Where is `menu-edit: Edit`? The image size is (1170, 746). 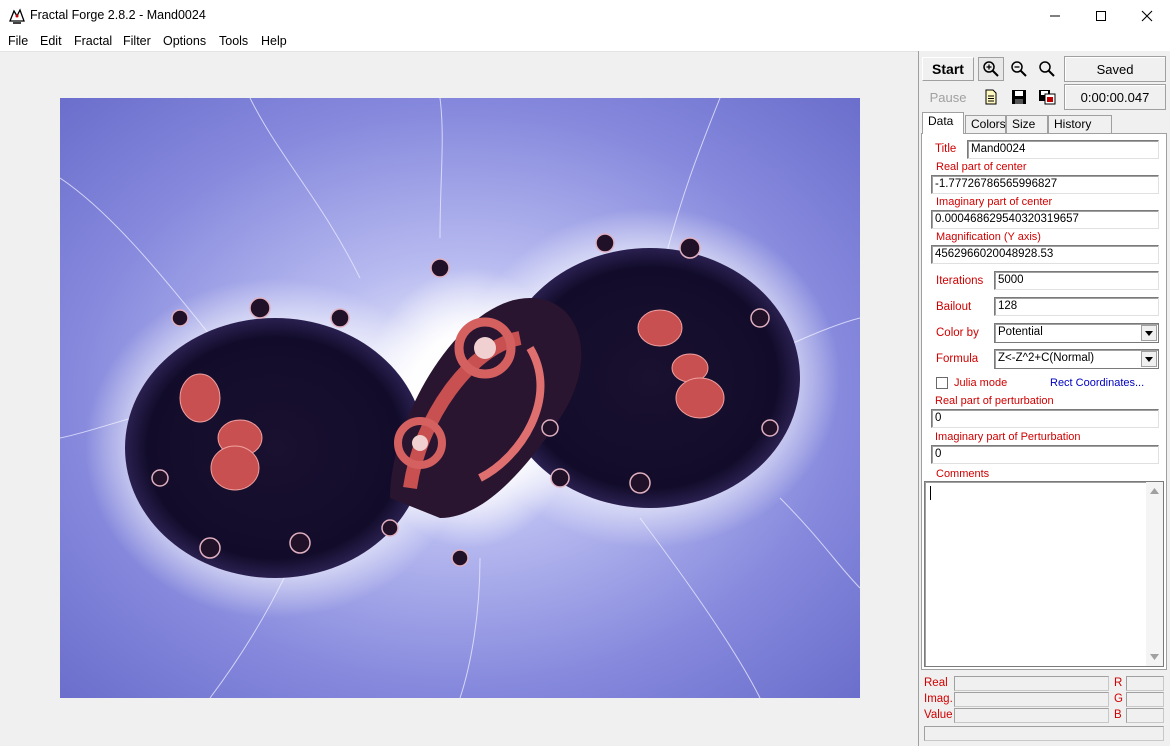 menu-edit: Edit is located at coordinates (51, 41).